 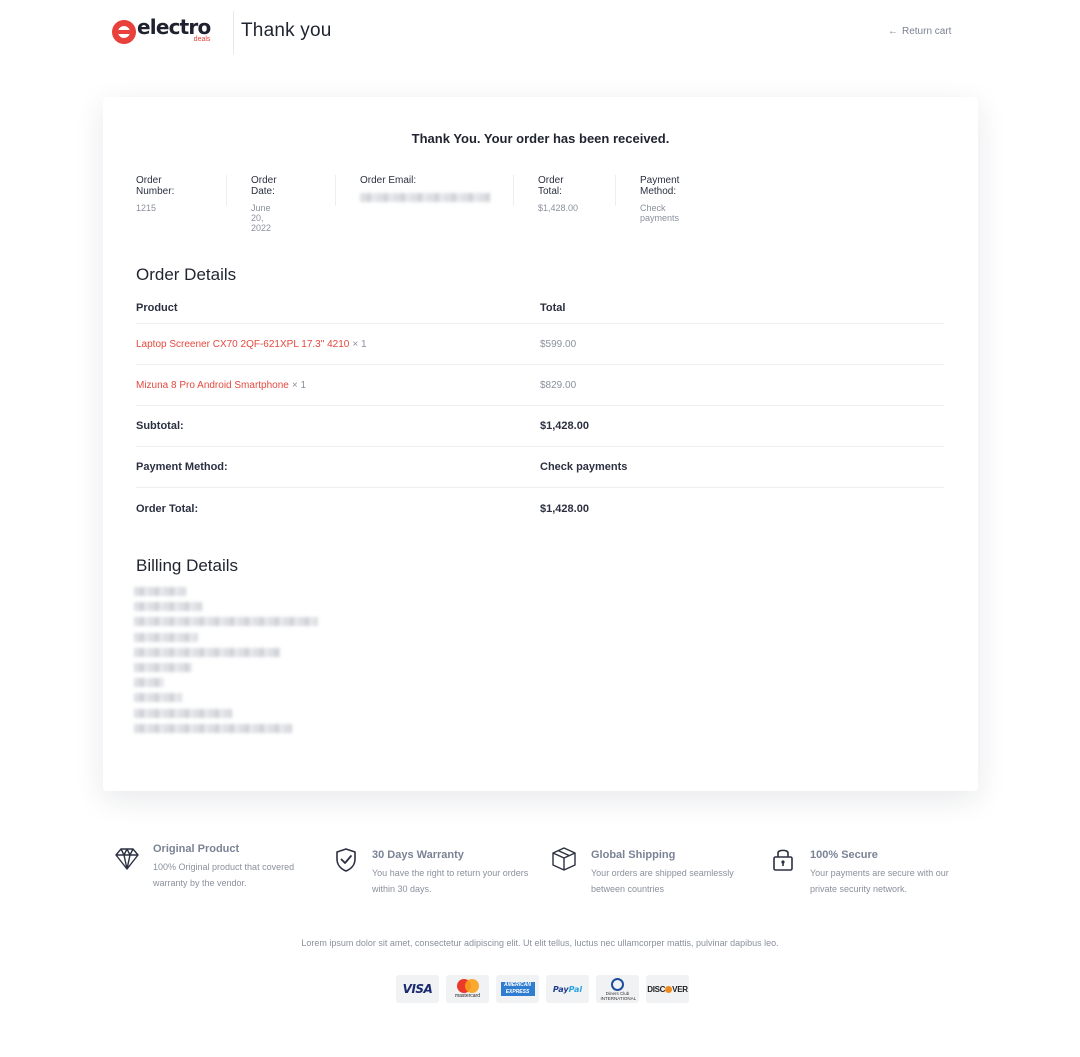 What do you see at coordinates (186, 274) in the screenshot?
I see `order-details-title: Order Details` at bounding box center [186, 274].